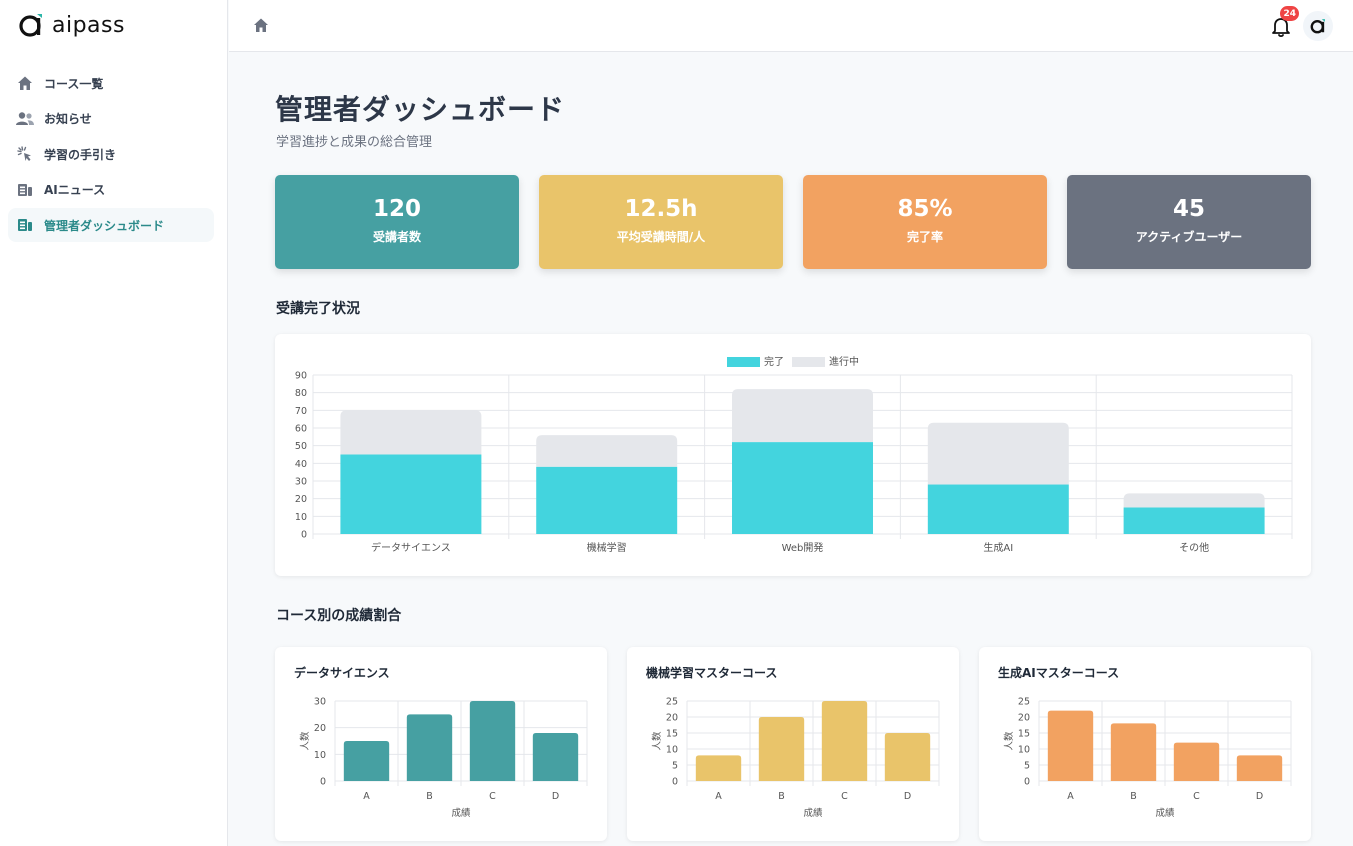  I want to click on grade-chart-card-data-science: データサイエンス 0 10 20 30 A B C D 成績 人数, so click(441, 744).